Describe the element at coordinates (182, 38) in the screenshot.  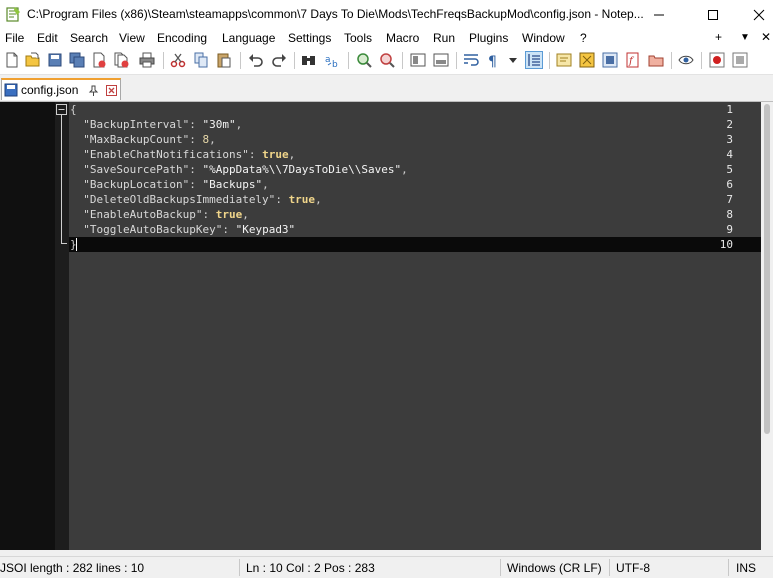
I see `menu-encoding: Encoding` at that location.